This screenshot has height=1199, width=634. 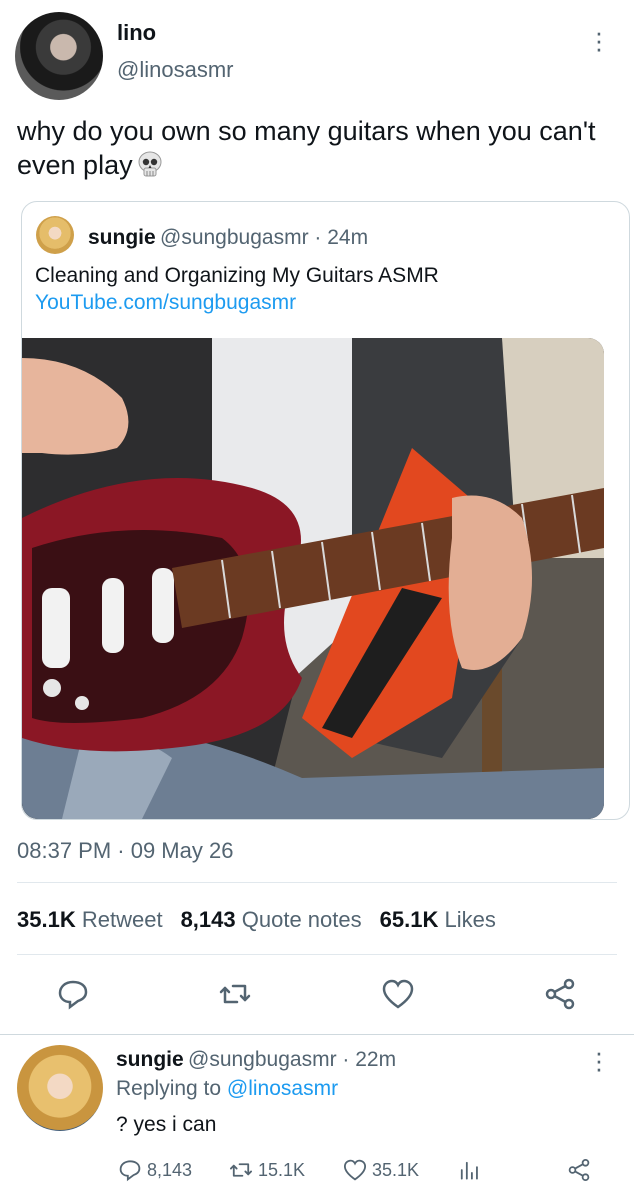 What do you see at coordinates (166, 1124) in the screenshot?
I see `reply-text: ? yes i can` at bounding box center [166, 1124].